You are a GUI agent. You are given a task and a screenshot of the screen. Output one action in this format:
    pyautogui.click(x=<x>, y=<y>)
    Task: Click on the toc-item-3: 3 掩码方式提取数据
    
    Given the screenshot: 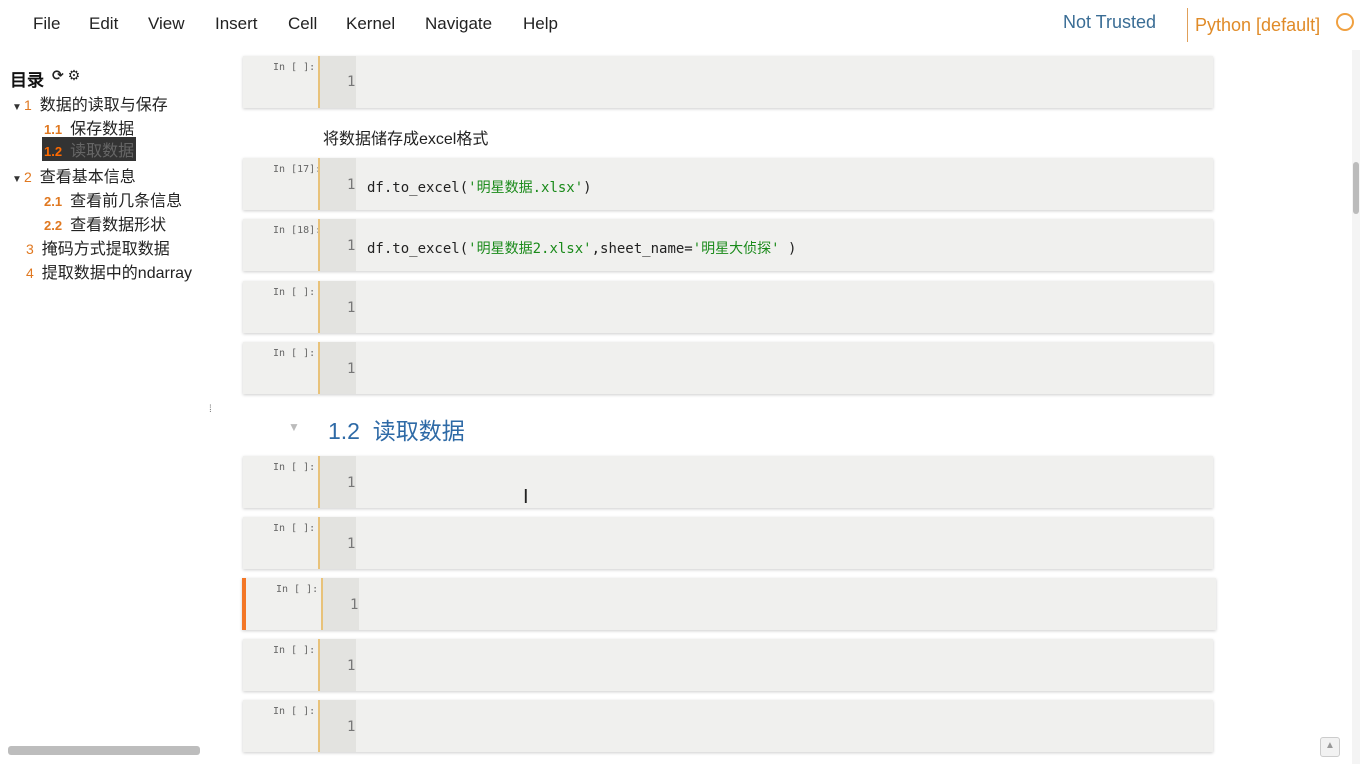 What is the action you would take?
    pyautogui.click(x=98, y=247)
    